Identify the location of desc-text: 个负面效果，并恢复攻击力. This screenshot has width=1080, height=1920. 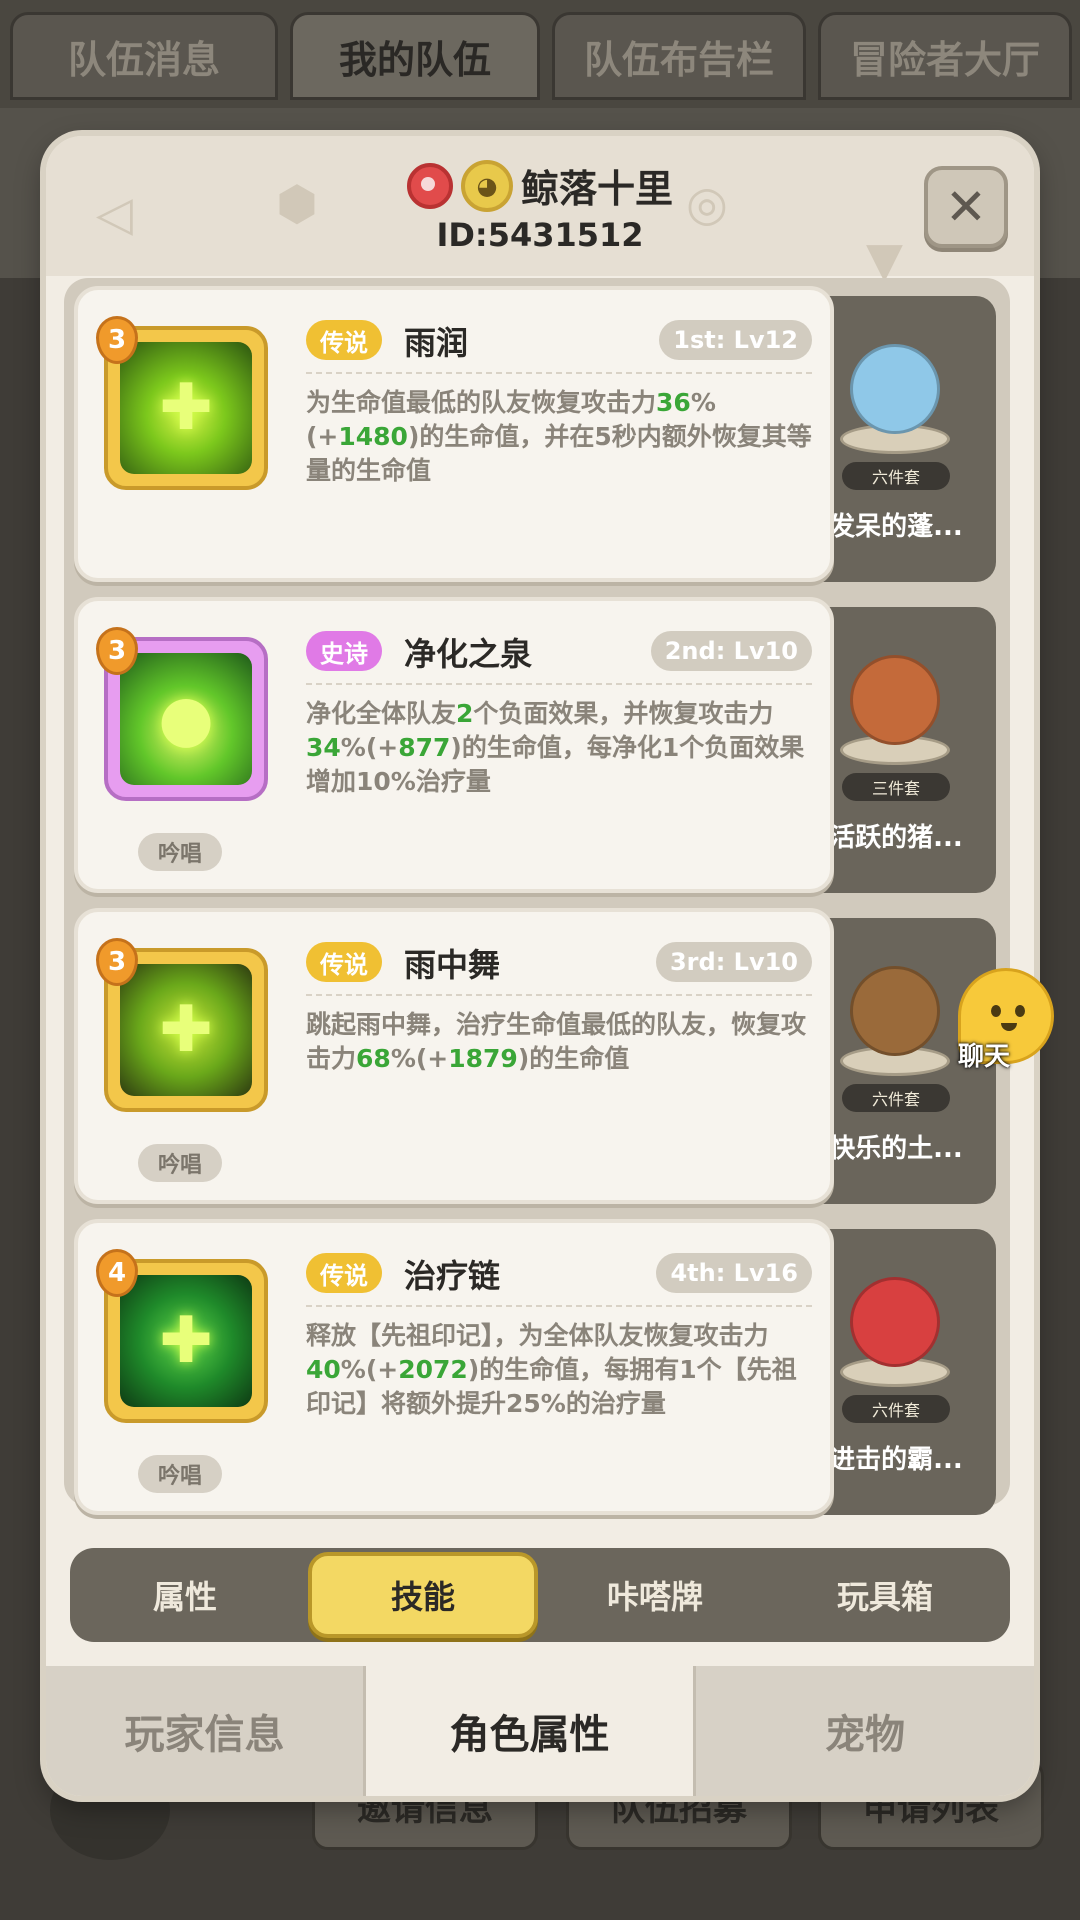
(623, 713).